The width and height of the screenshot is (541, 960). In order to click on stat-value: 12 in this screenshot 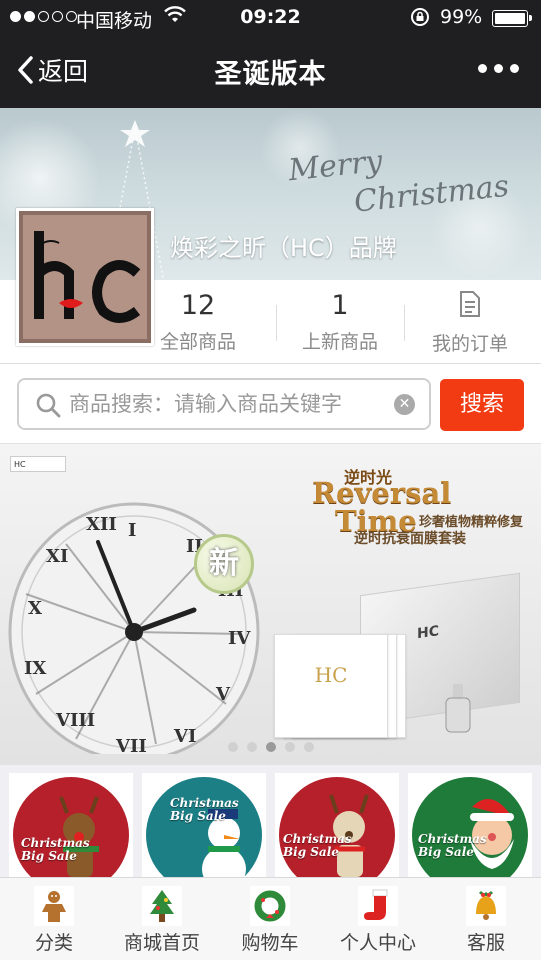, I will do `click(198, 305)`.